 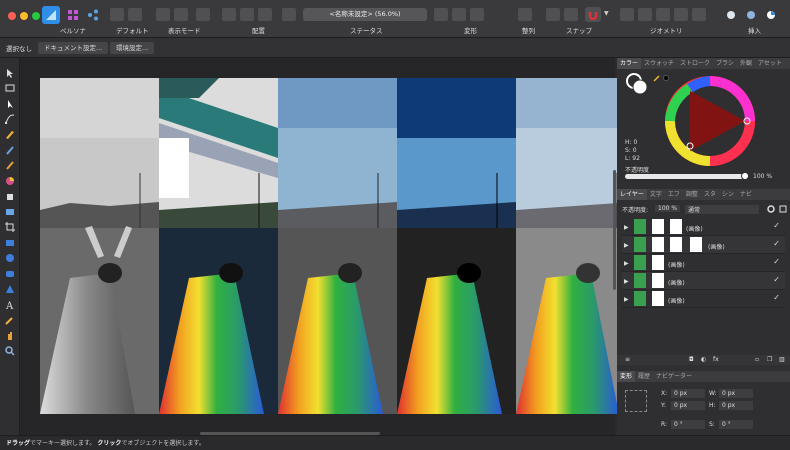 I want to click on pencil-tool-icon, so click(x=10, y=134).